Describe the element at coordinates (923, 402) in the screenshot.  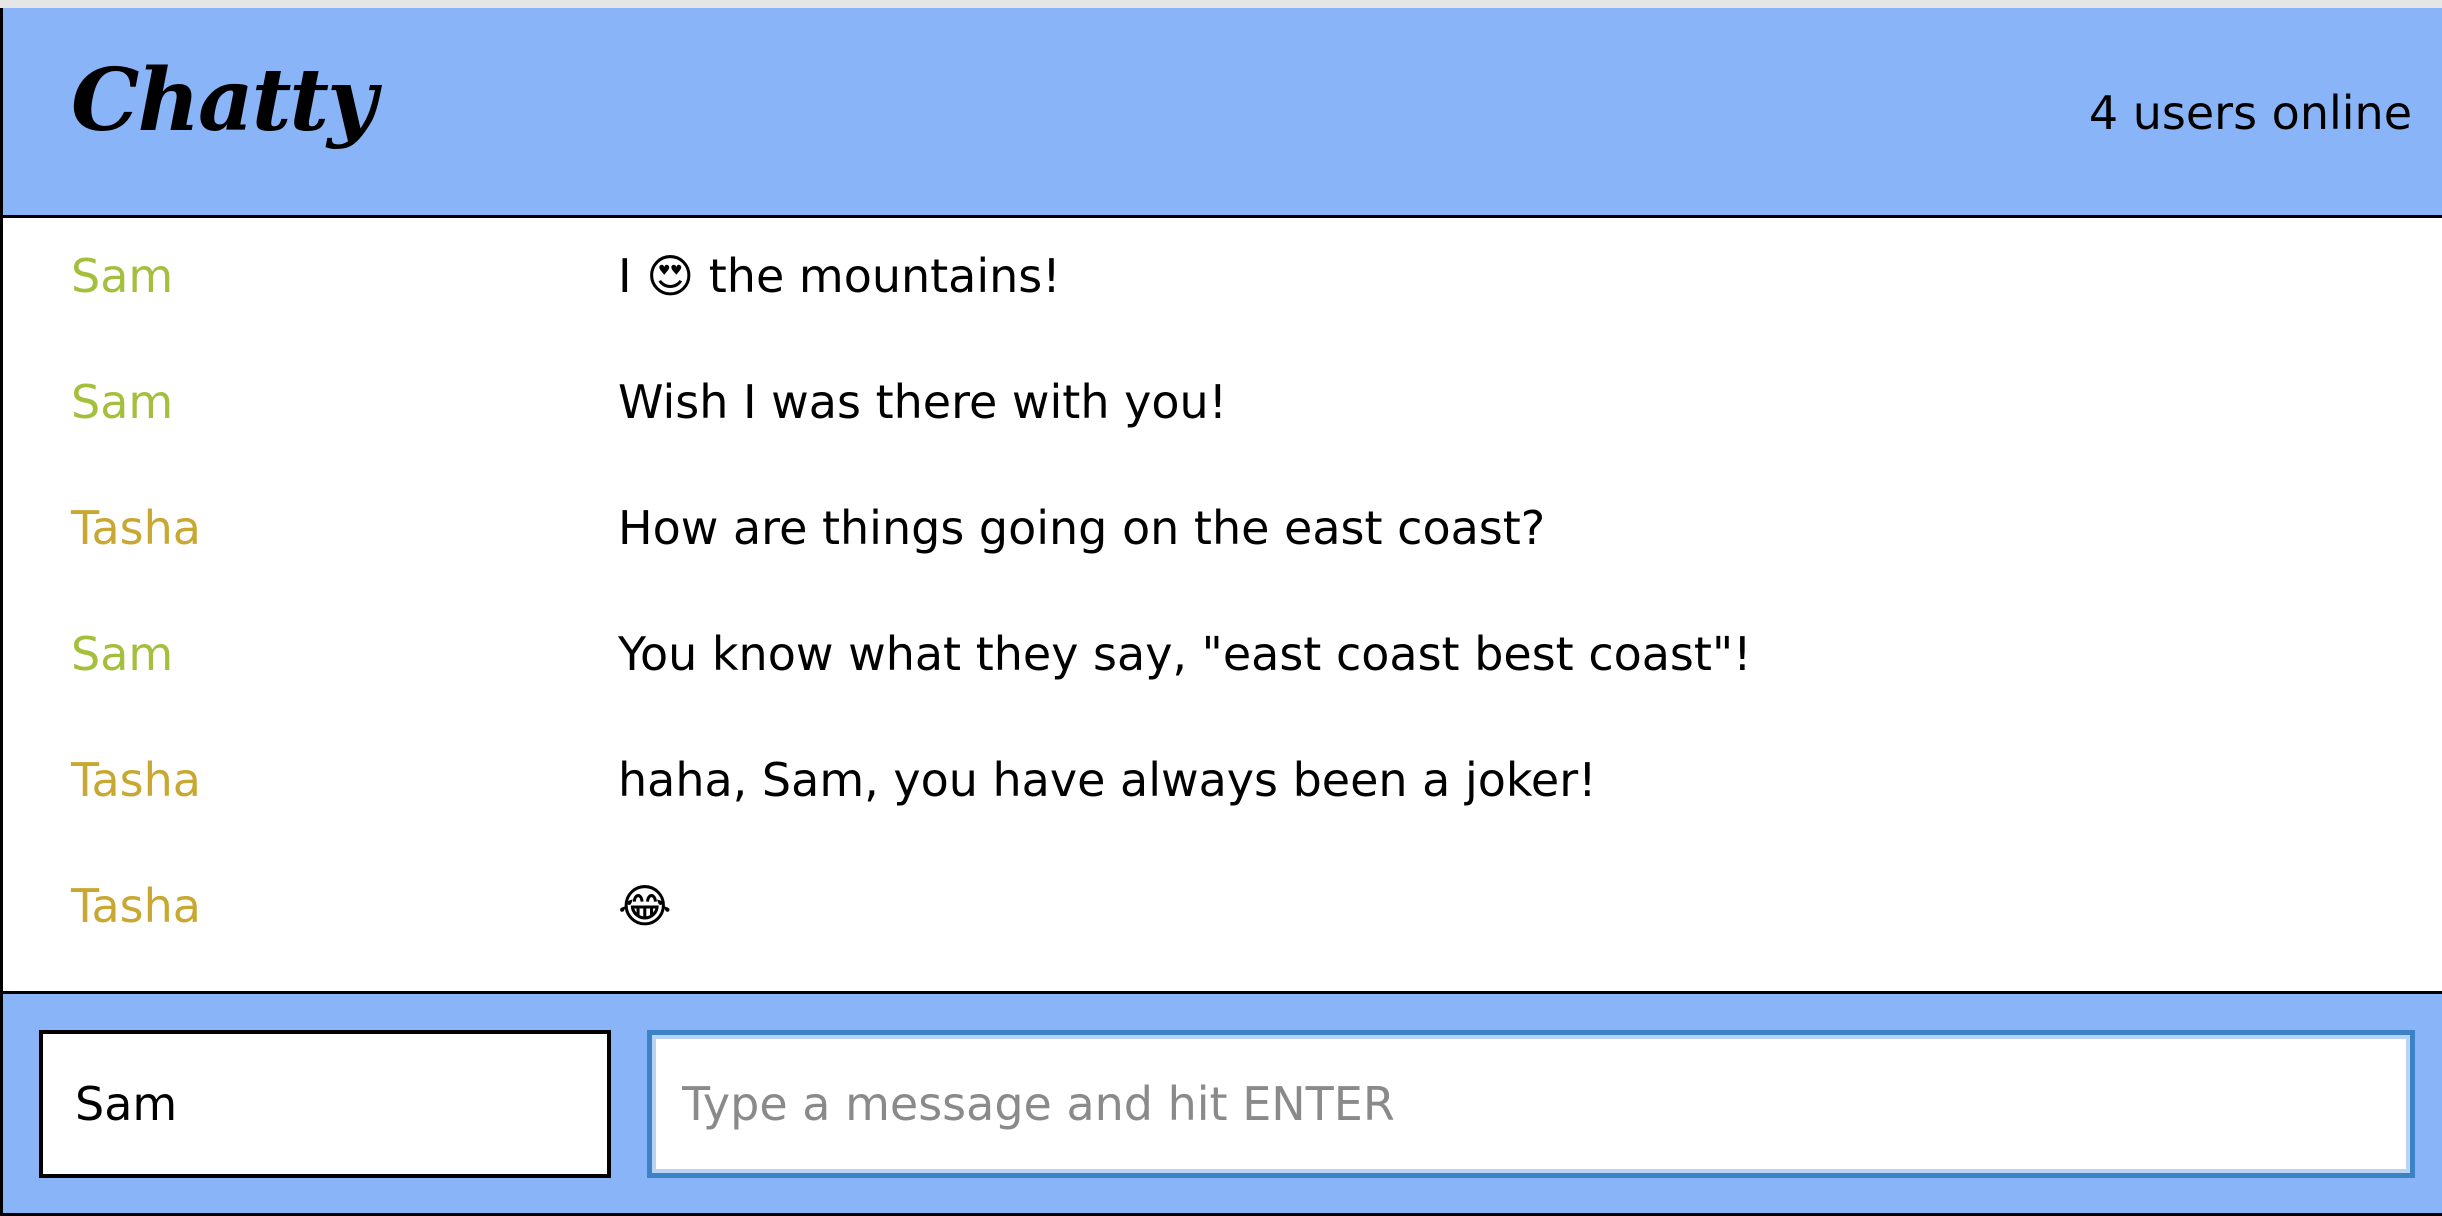
I see `message-content: Wish I was there with you!` at that location.